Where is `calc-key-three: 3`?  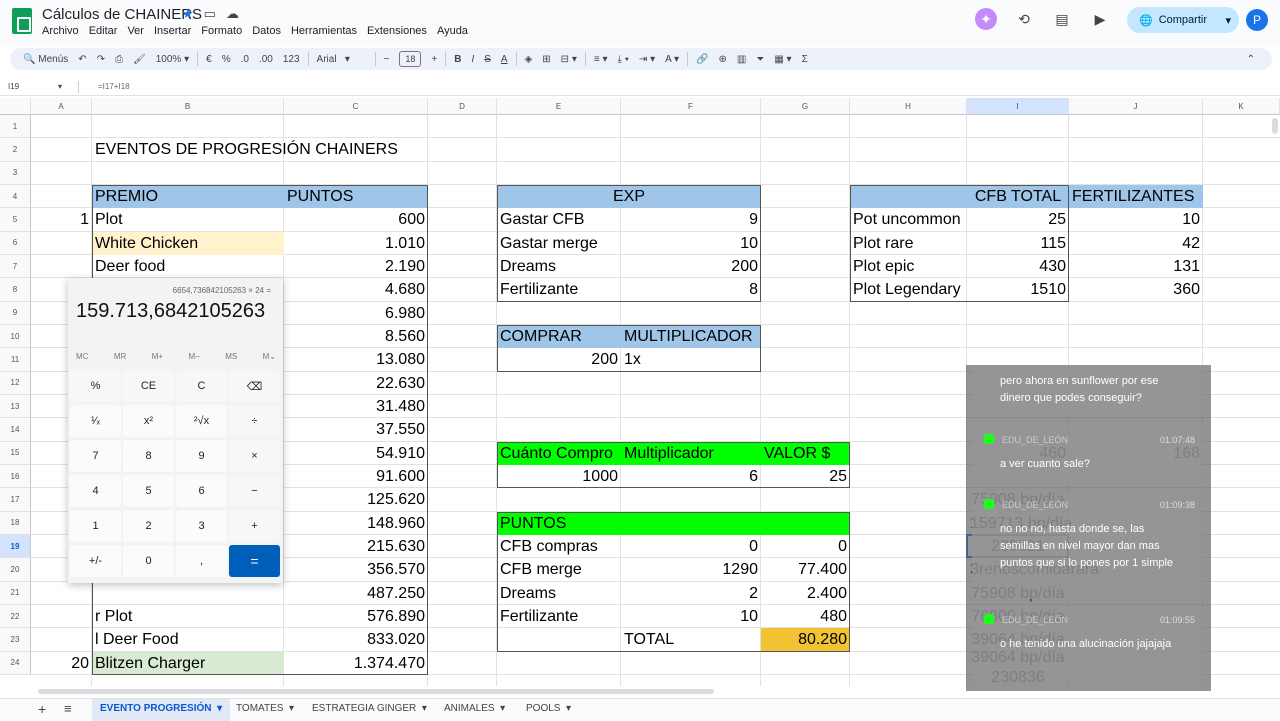 calc-key-three: 3 is located at coordinates (201, 526).